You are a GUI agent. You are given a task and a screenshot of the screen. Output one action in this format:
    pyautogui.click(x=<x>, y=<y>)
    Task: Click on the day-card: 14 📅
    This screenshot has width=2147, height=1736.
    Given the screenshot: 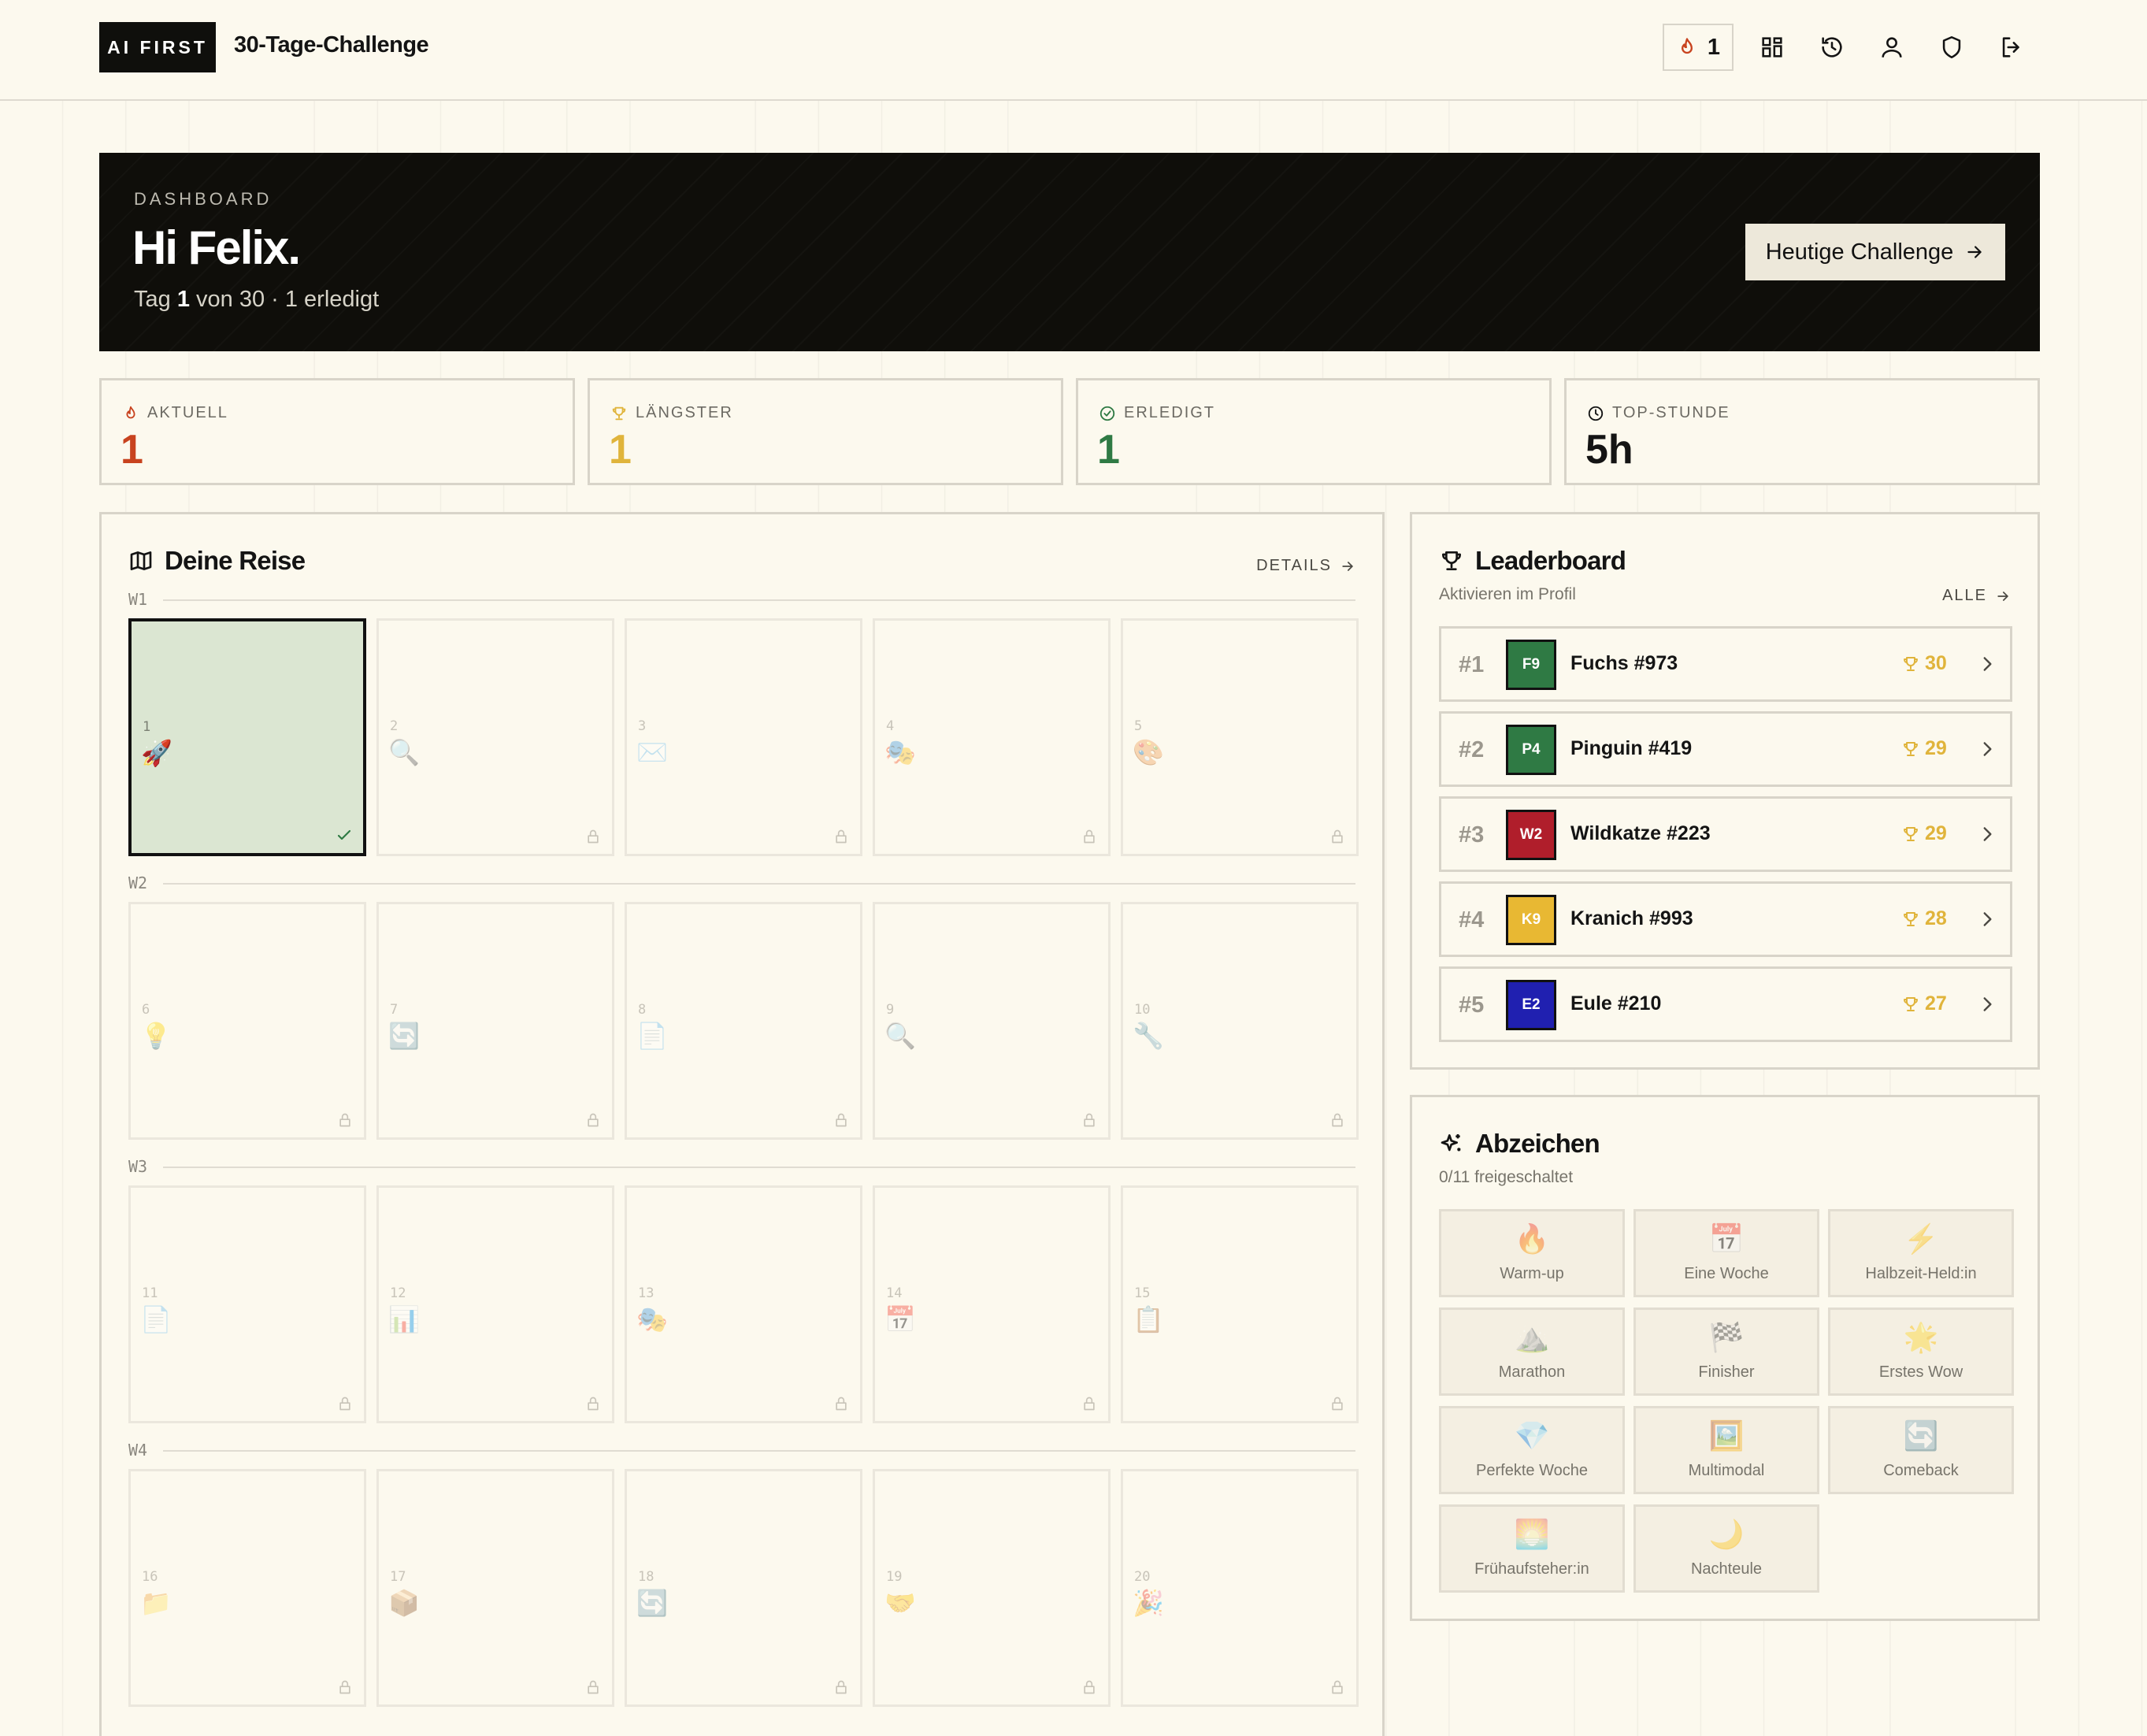 What is the action you would take?
    pyautogui.click(x=992, y=1304)
    